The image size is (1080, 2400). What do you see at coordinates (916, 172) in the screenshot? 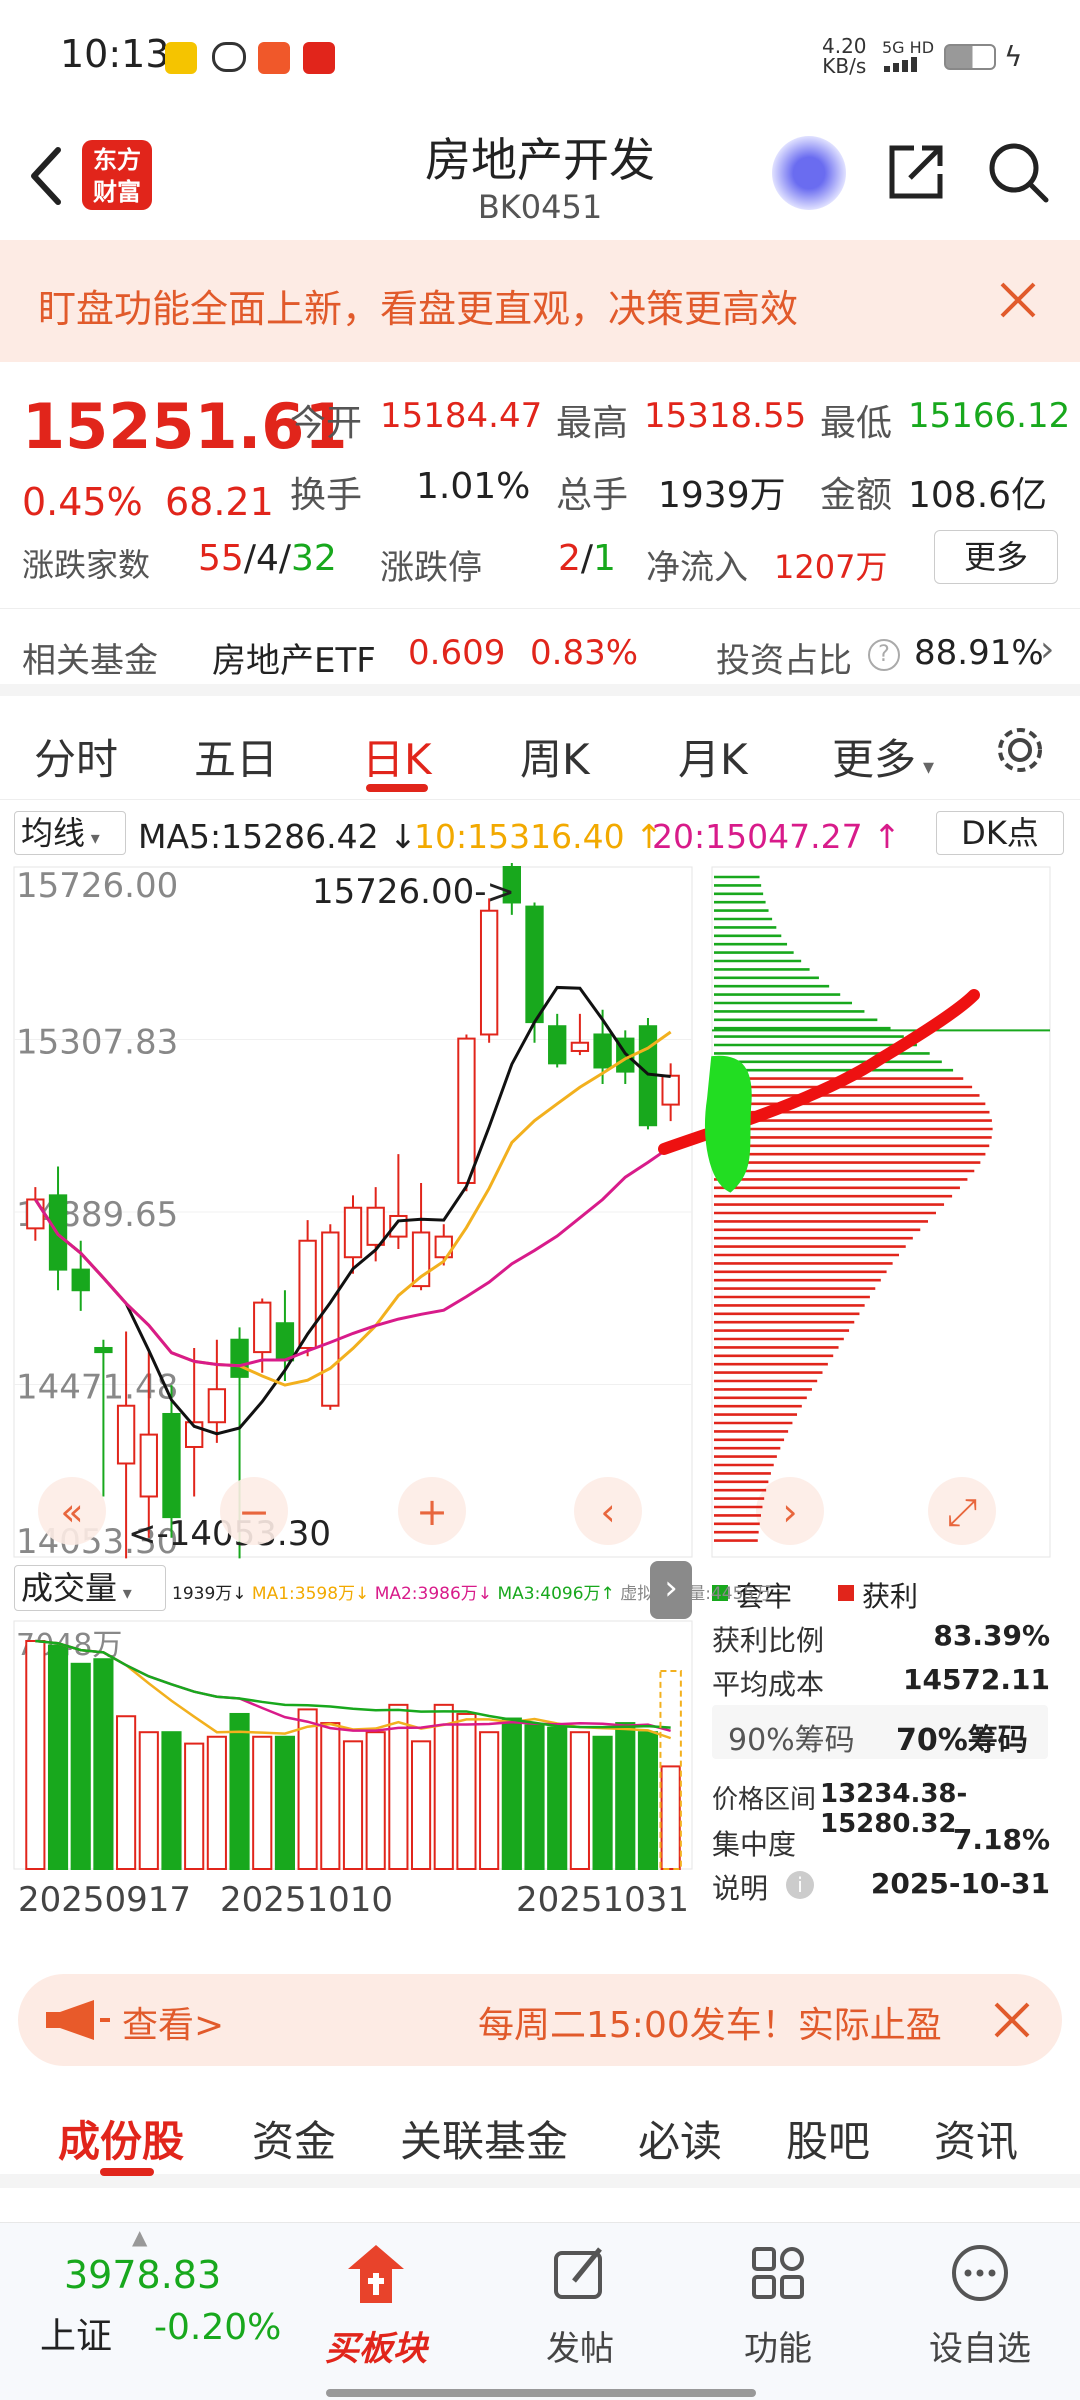
I see `share-icon` at bounding box center [916, 172].